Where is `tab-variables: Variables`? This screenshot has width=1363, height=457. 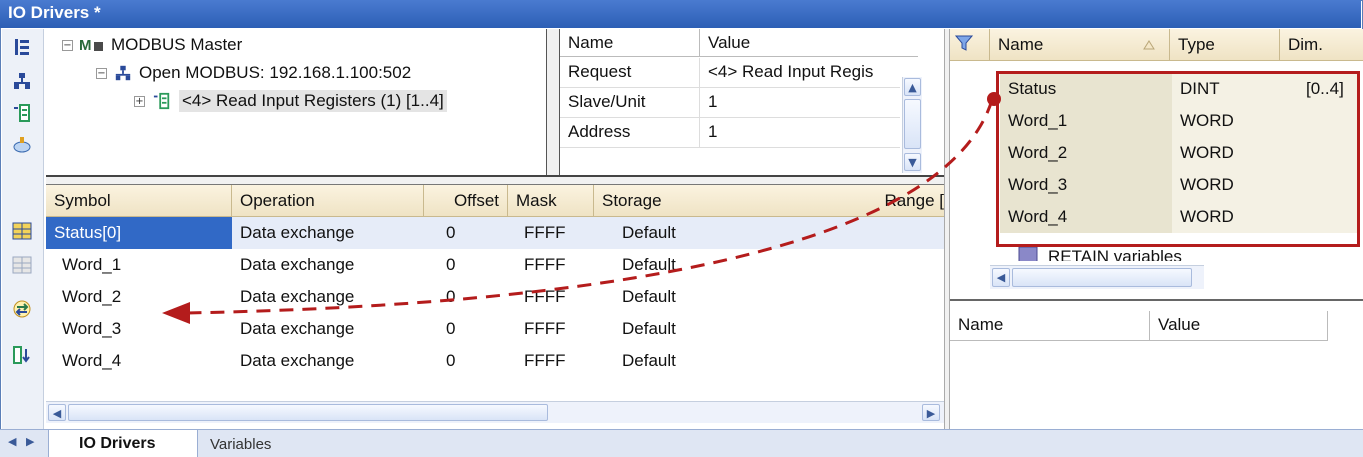
tab-variables: Variables is located at coordinates (245, 444).